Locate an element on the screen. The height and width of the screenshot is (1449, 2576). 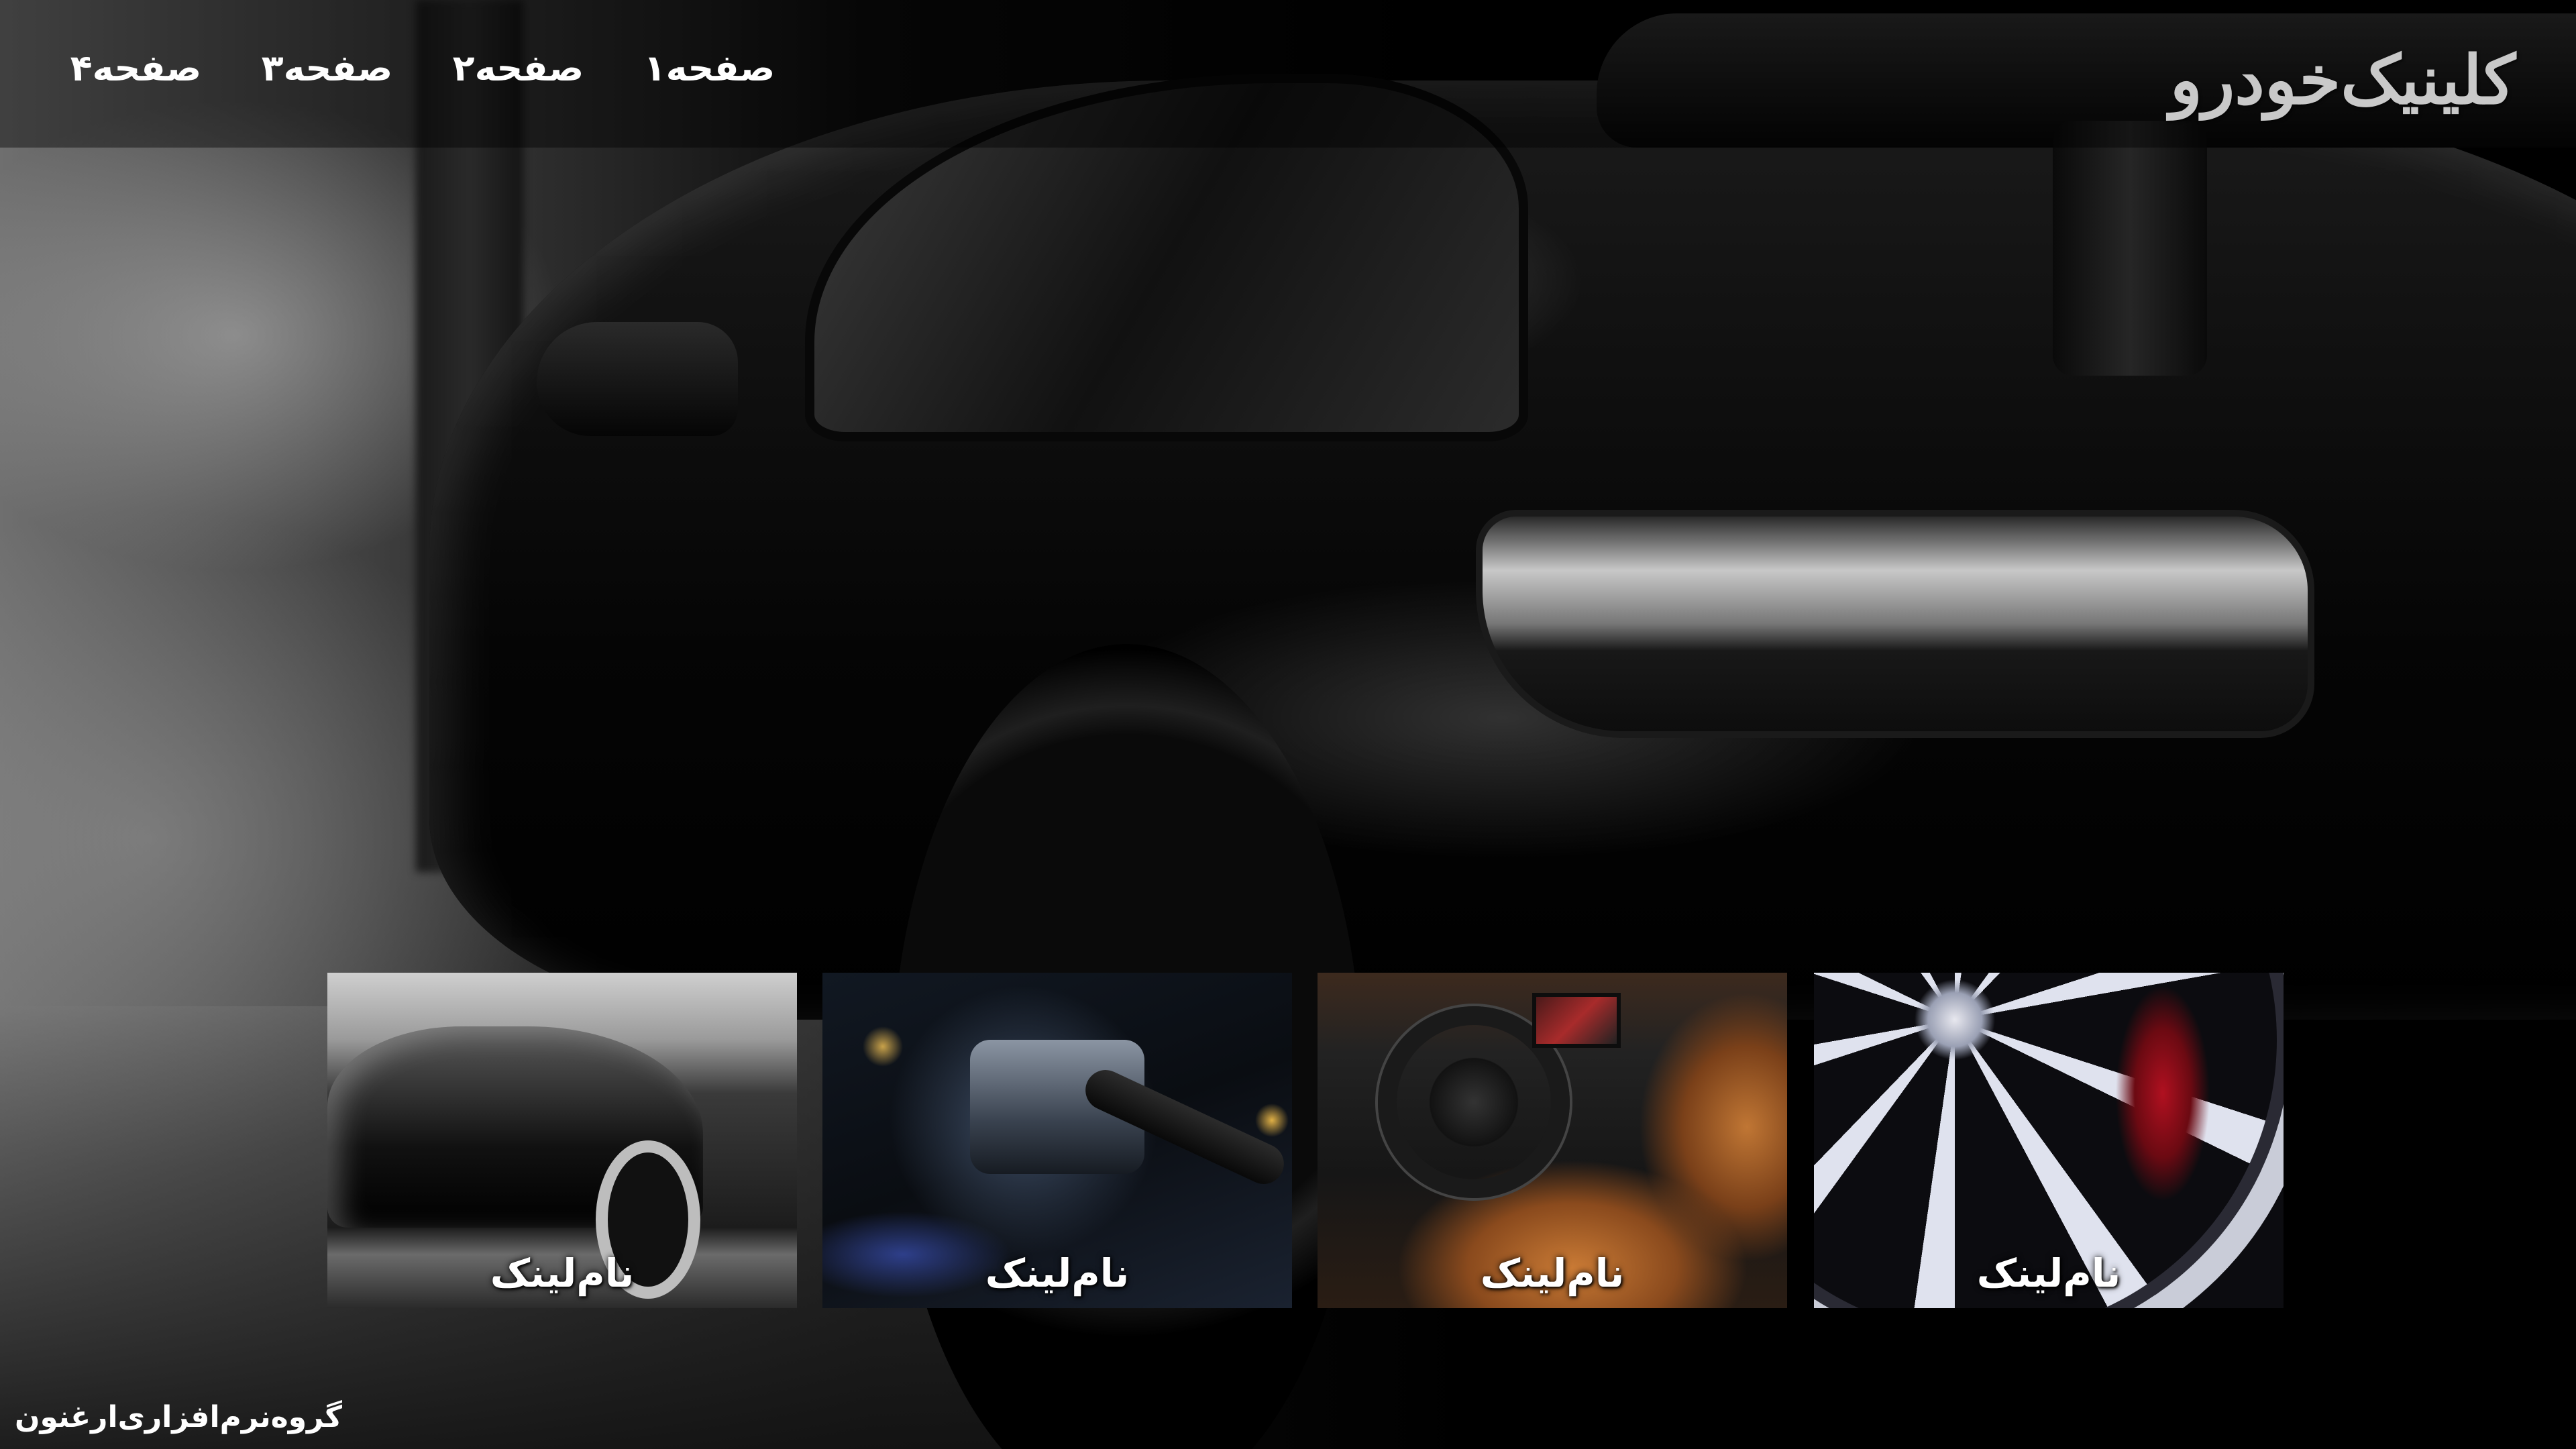
tile-supercar: نام‌لینک is located at coordinates (562, 1140).